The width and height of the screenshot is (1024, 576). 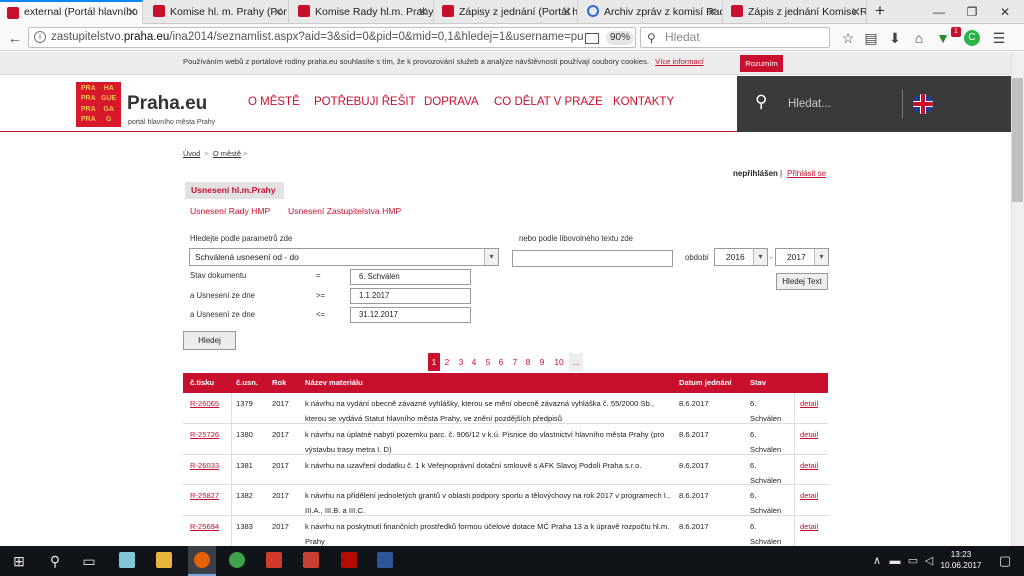 I want to click on close-window-icon: ✕, so click(x=1005, y=12).